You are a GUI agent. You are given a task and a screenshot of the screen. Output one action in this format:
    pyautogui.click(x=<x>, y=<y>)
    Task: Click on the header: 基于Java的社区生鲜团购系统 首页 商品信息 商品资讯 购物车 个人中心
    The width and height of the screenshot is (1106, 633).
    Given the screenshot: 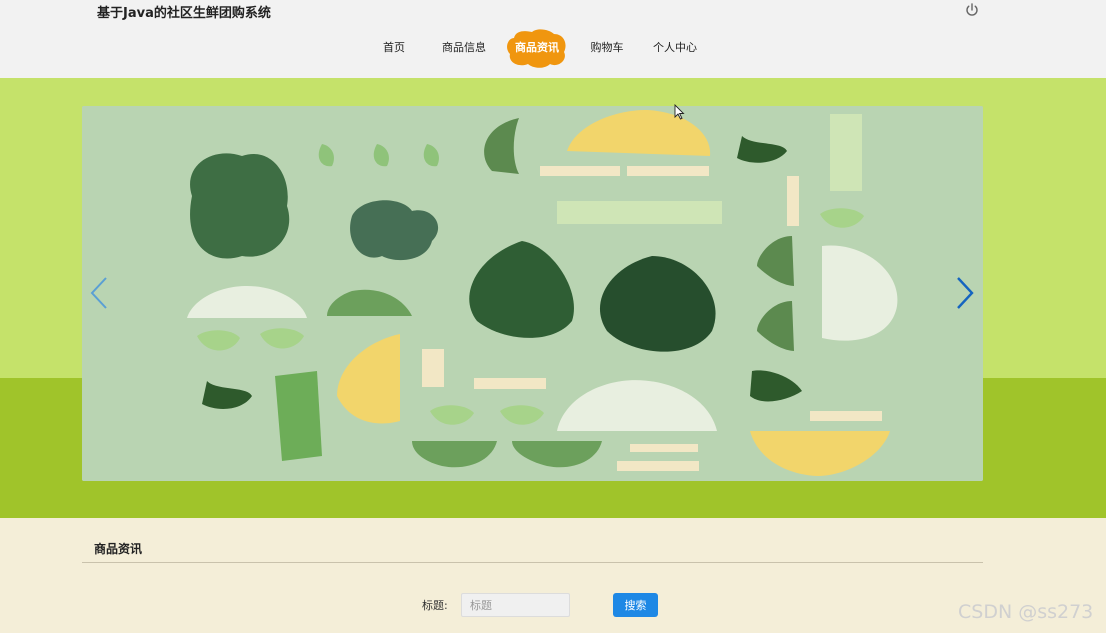 What is the action you would take?
    pyautogui.click(x=553, y=39)
    